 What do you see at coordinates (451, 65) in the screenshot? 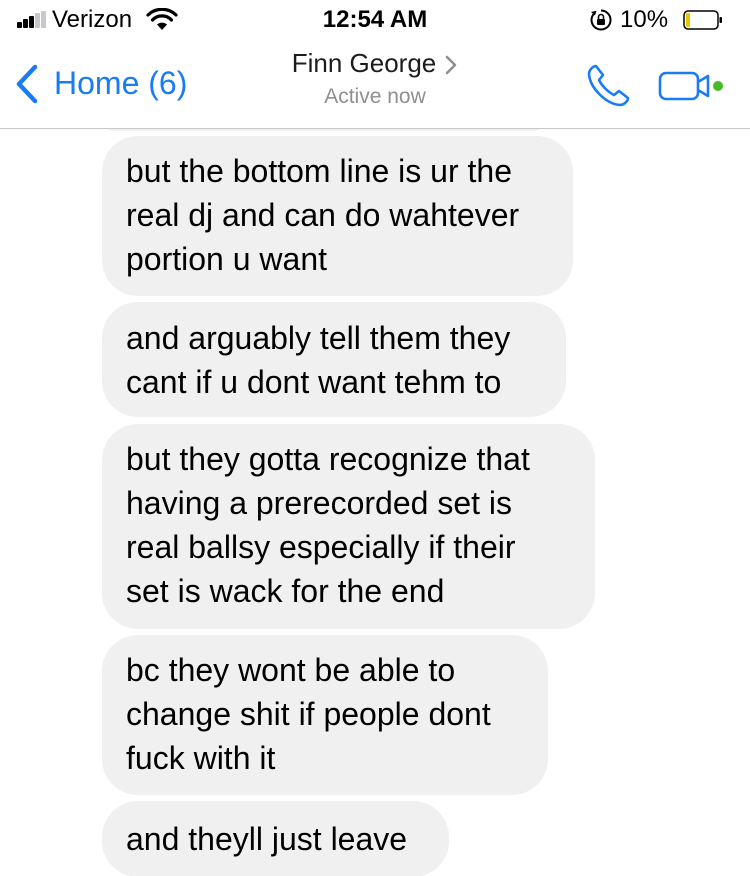
I see `chevron-right-icon` at bounding box center [451, 65].